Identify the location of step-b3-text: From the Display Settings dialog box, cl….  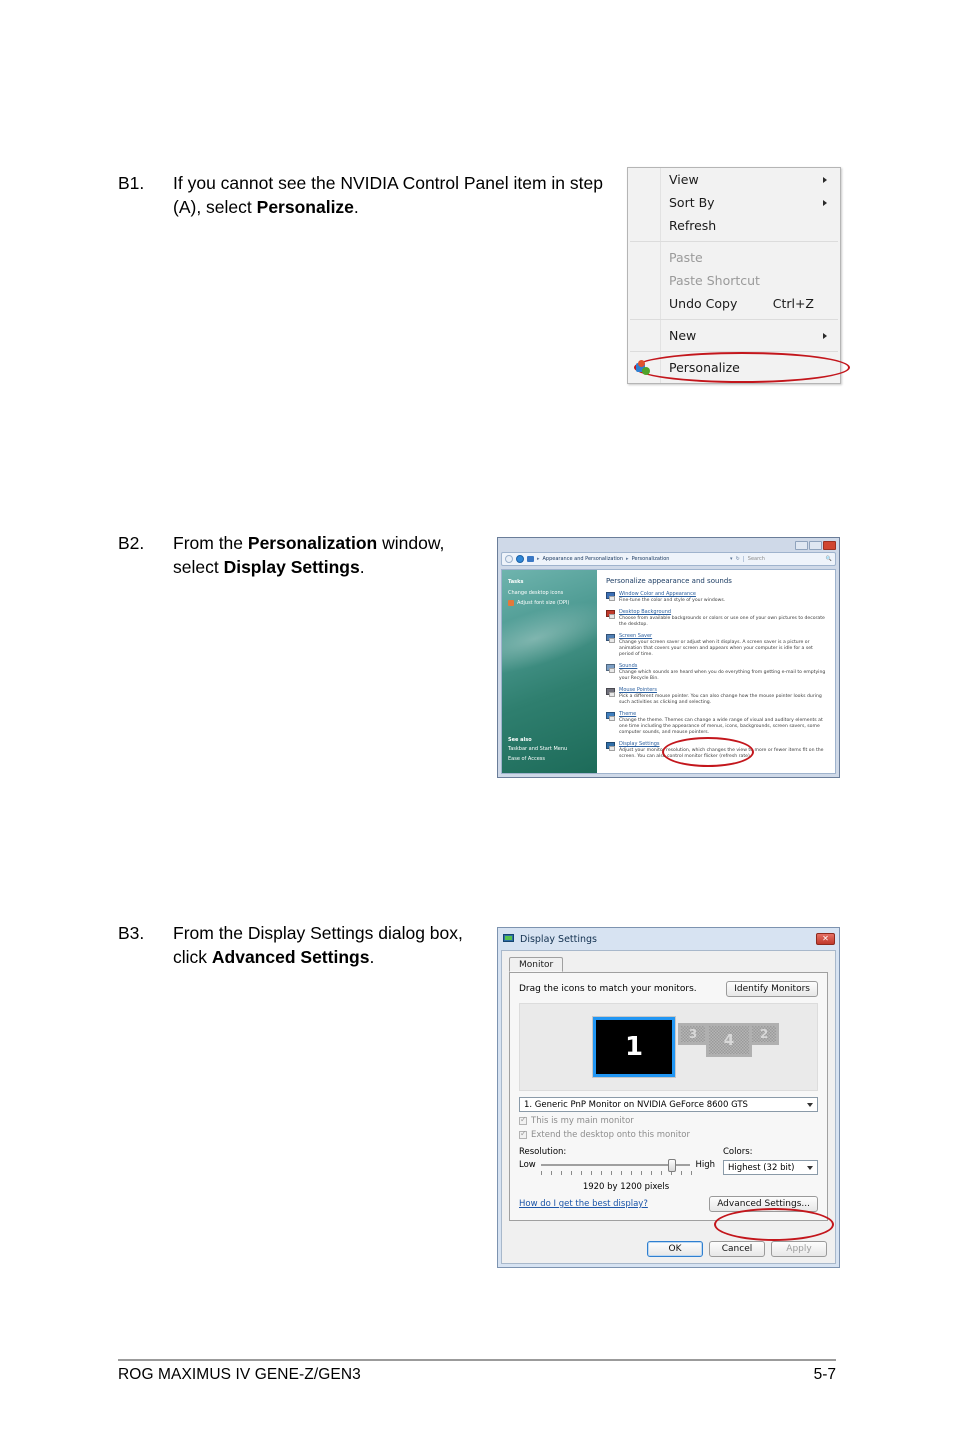
(330, 945).